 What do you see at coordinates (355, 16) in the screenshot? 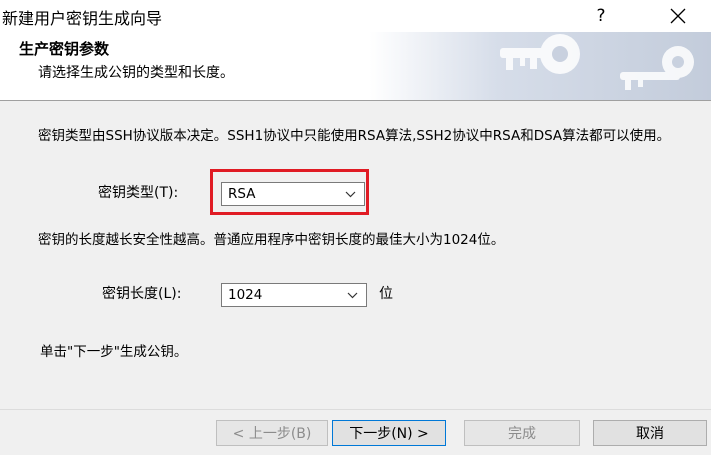
I see `title-bar: 新建用户密钥生成向导 ?` at bounding box center [355, 16].